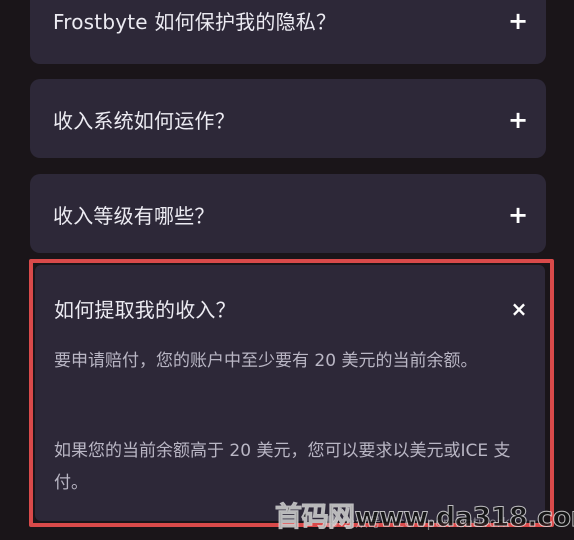 The image size is (574, 540). I want to click on faq-header: 收入等级有哪些？ +, so click(290, 214).